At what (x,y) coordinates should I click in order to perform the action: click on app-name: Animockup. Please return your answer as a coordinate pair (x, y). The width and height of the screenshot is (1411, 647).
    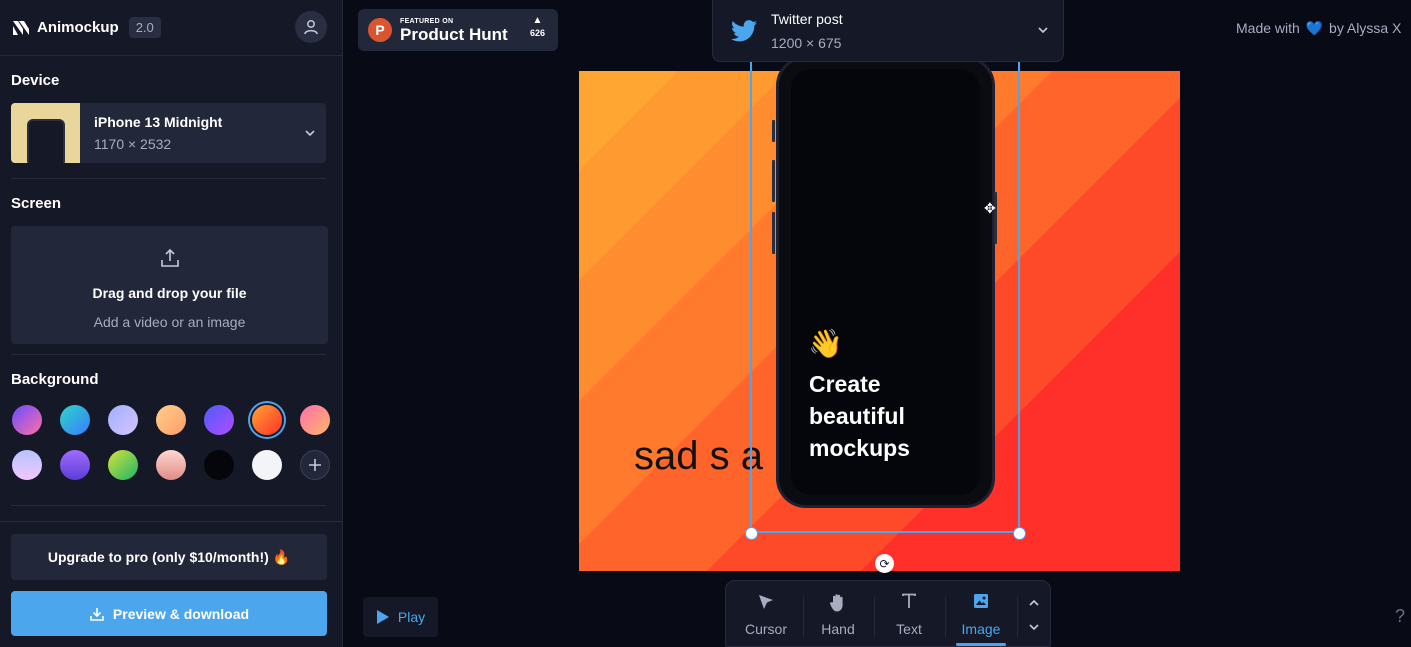
    Looking at the image, I should click on (78, 27).